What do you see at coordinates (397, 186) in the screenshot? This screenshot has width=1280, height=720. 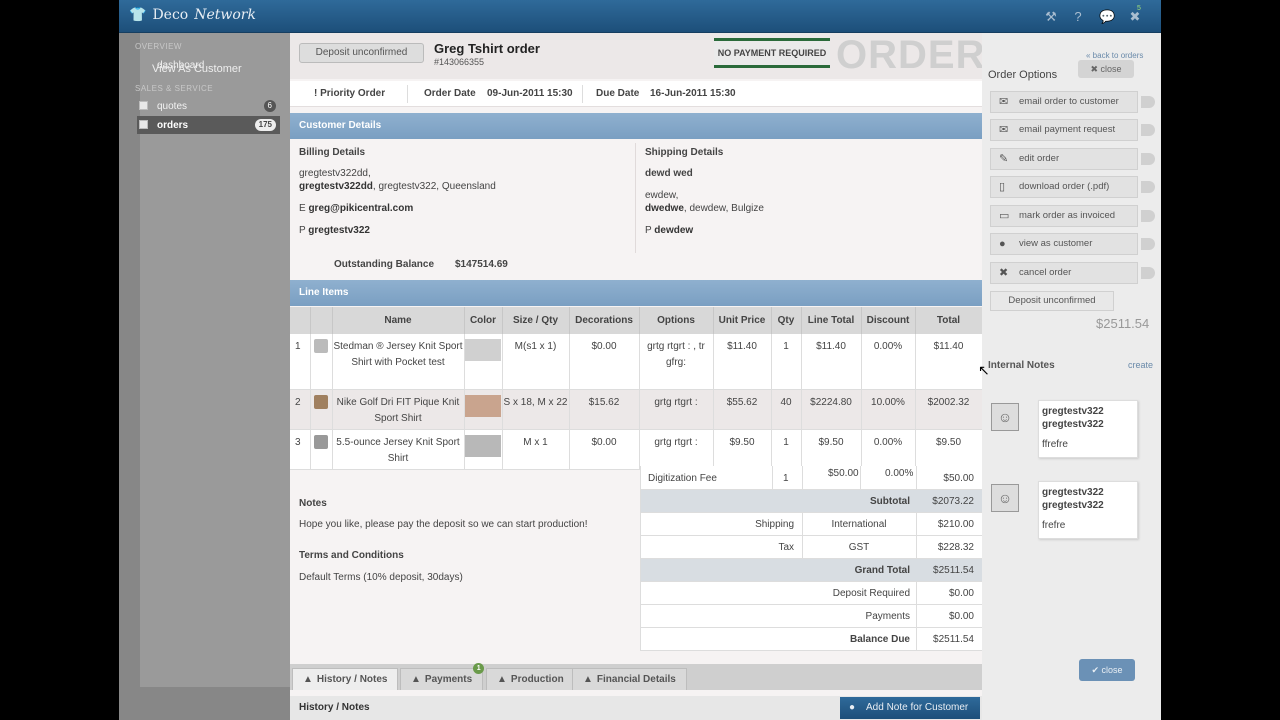 I see `billing-line2: gregtestv322dd, gregtestv322, Queensland` at bounding box center [397, 186].